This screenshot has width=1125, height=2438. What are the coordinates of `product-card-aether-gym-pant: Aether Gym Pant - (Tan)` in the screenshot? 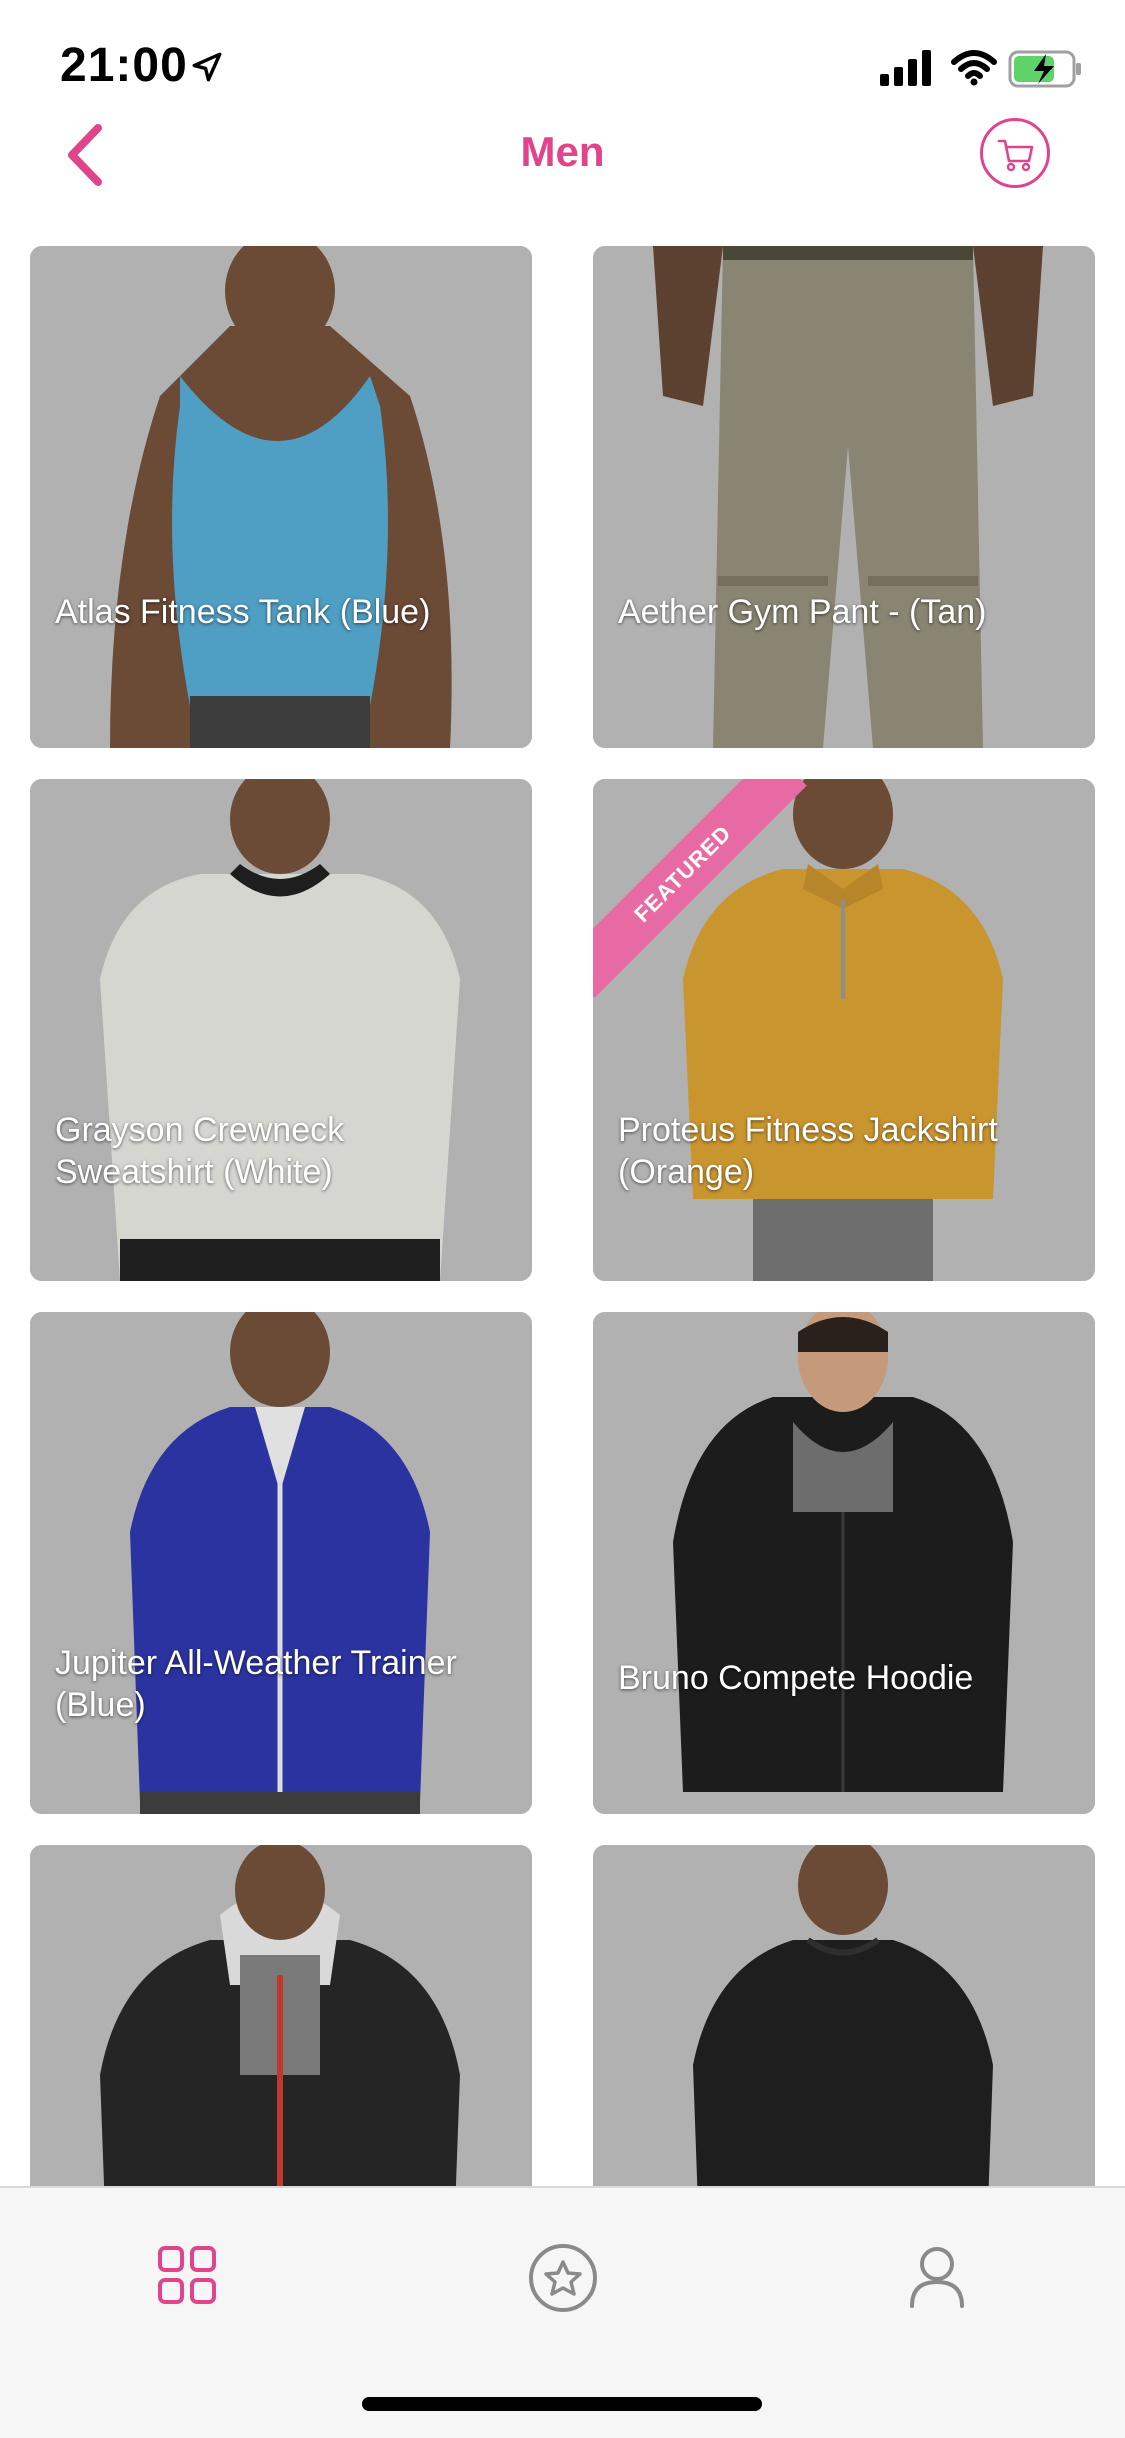 It's located at (844, 497).